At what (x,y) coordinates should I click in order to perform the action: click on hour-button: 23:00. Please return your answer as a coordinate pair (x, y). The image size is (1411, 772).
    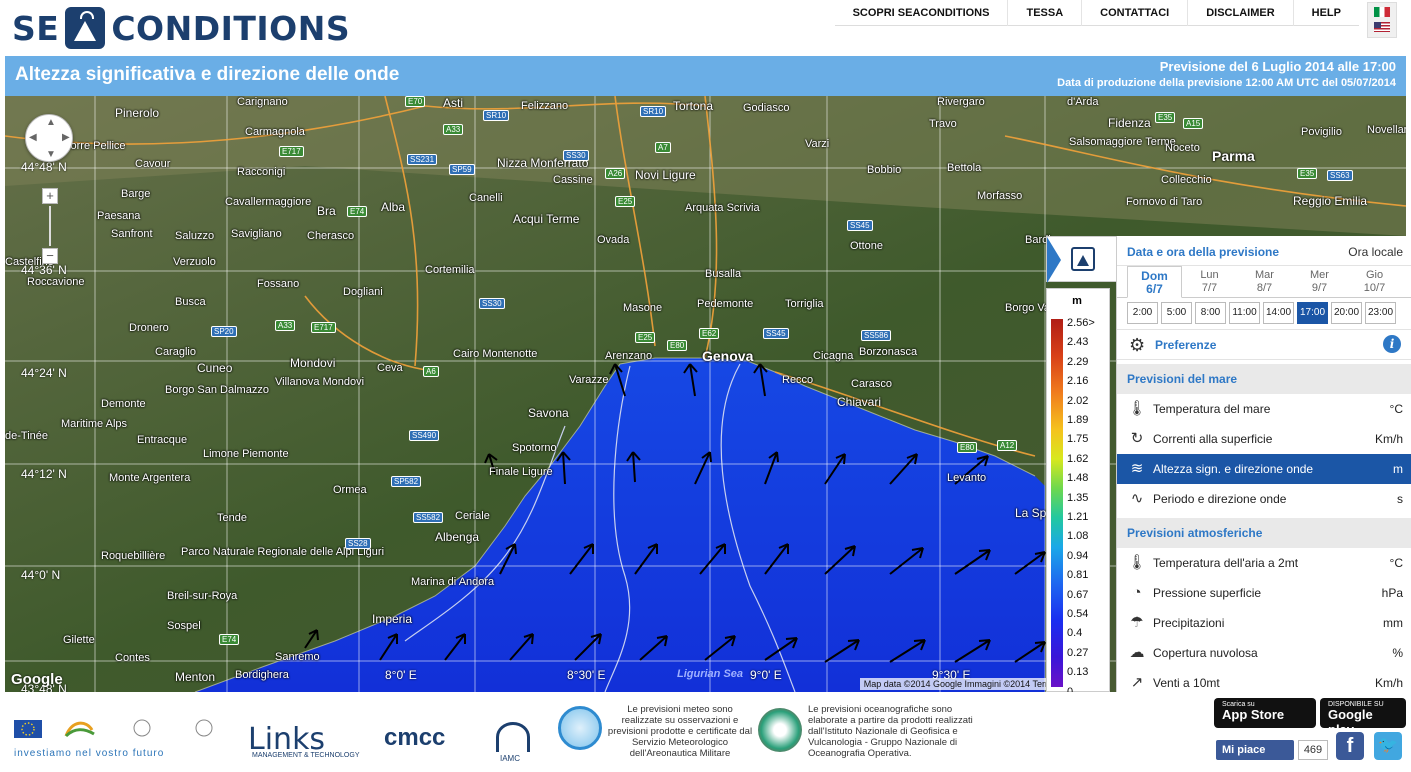
    Looking at the image, I should click on (1380, 313).